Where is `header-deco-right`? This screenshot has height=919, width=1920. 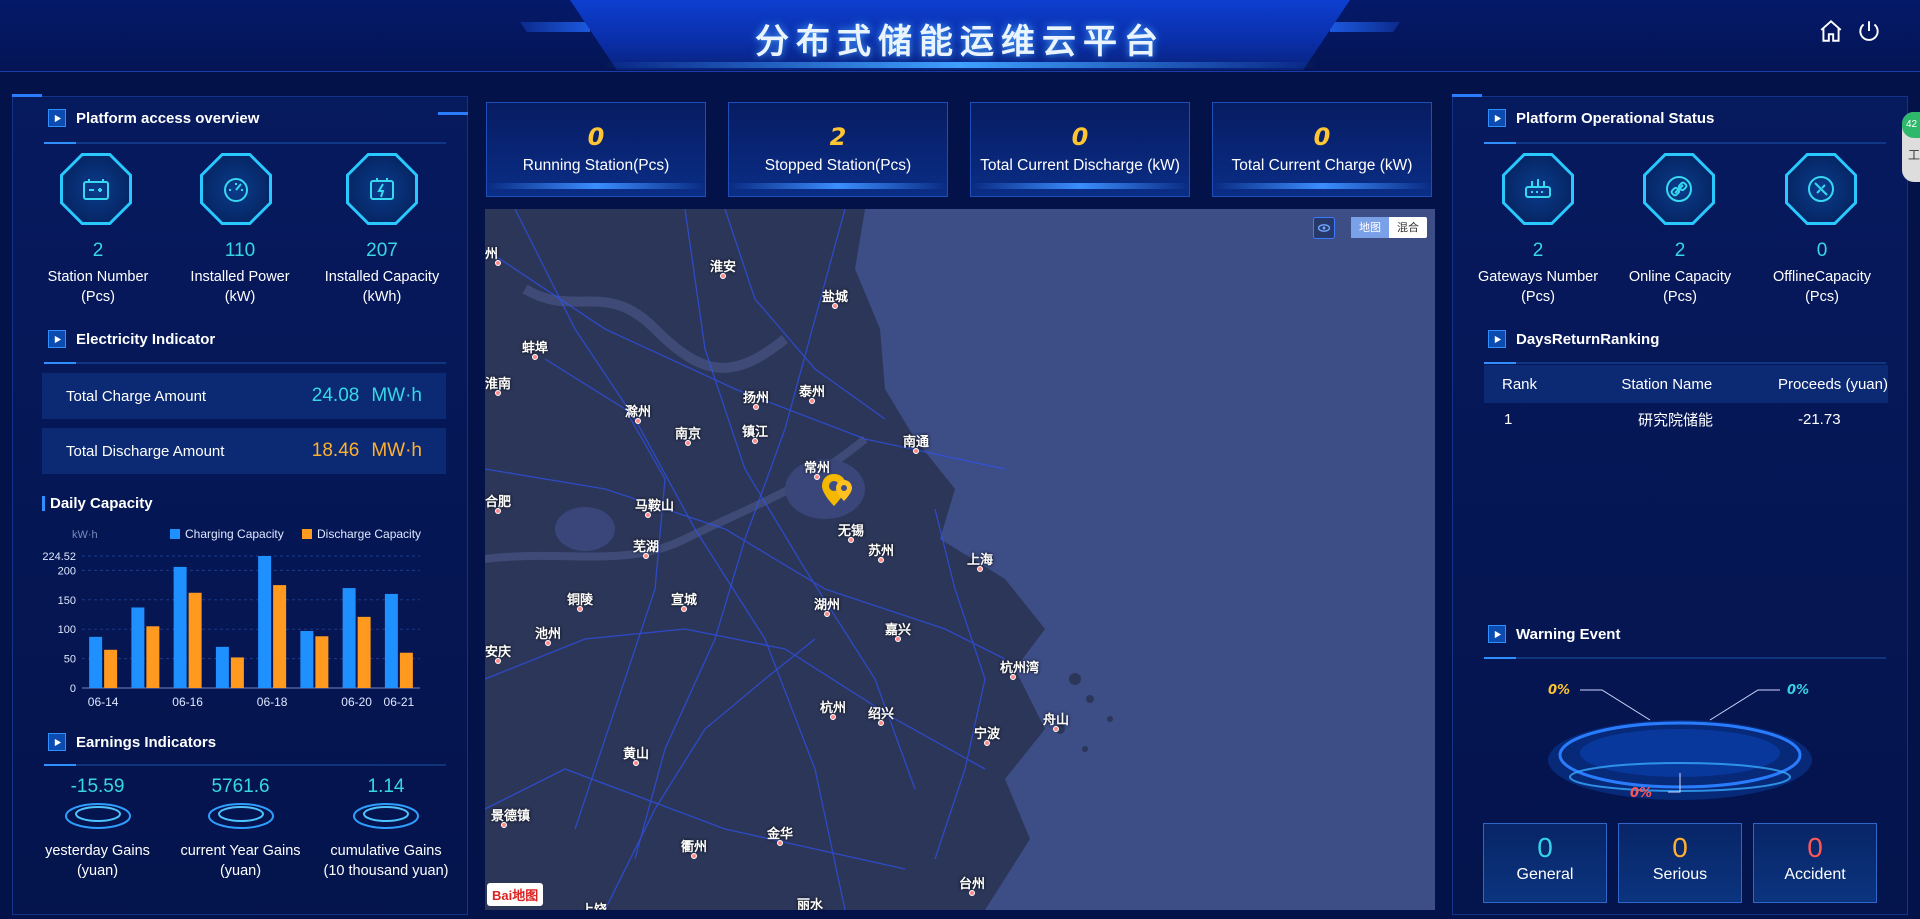 header-deco-right is located at coordinates (1365, 27).